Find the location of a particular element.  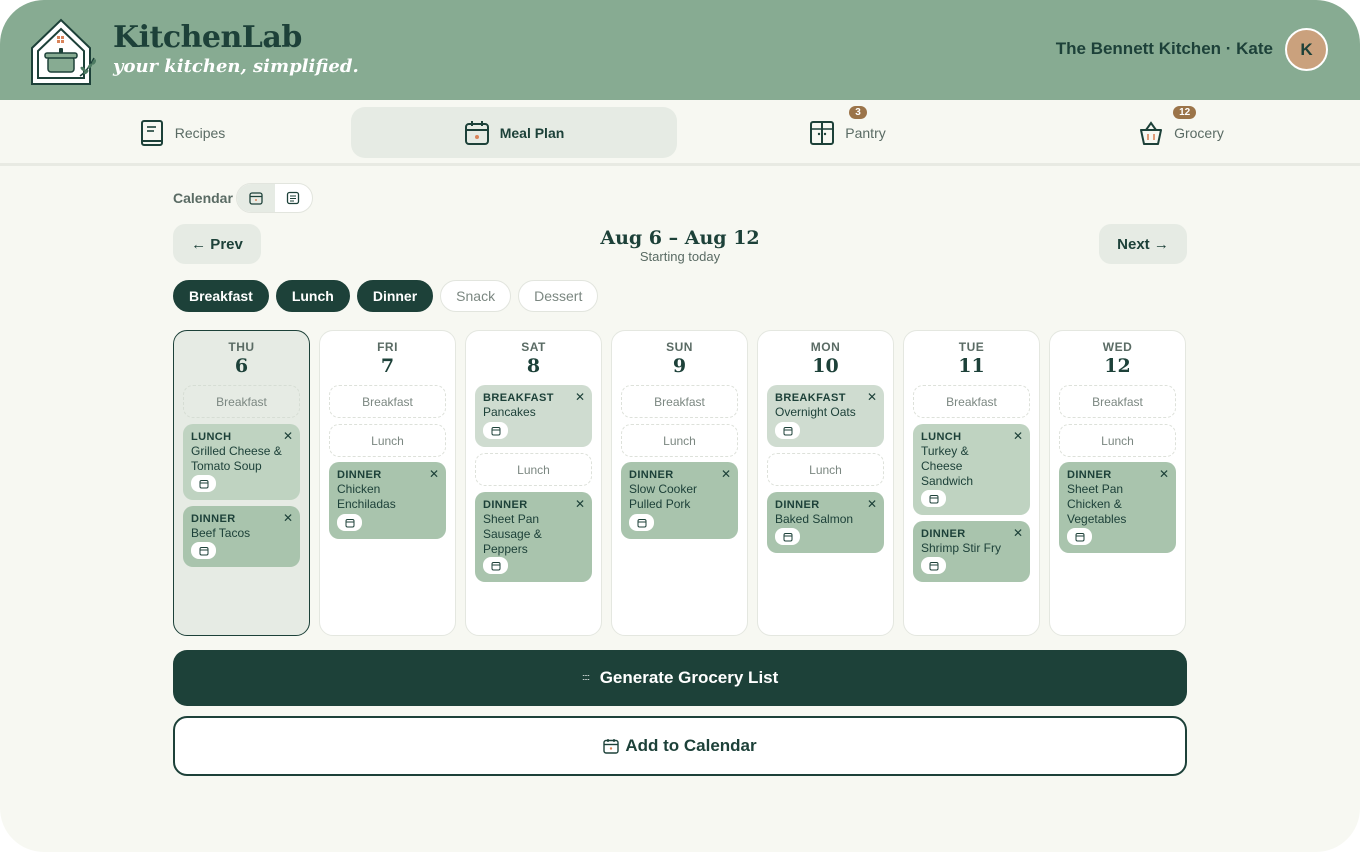

day-number: 9 is located at coordinates (679, 366).